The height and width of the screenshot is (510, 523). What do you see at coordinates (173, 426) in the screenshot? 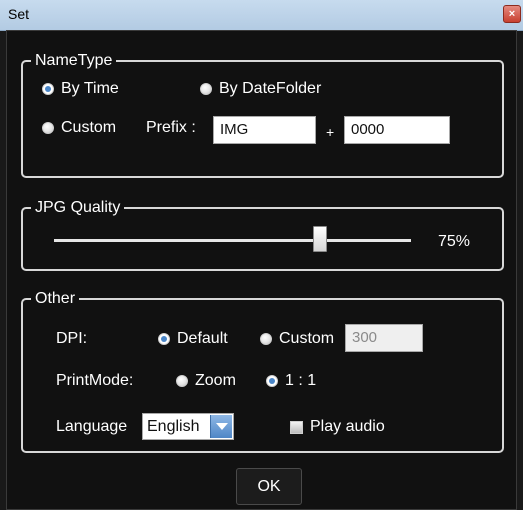
I see `language-selected-value: English` at bounding box center [173, 426].